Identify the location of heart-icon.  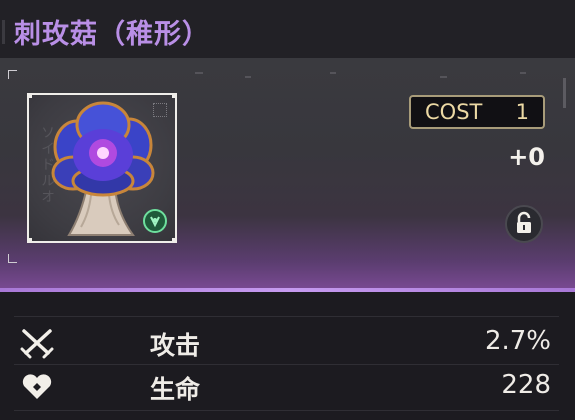
(37, 386).